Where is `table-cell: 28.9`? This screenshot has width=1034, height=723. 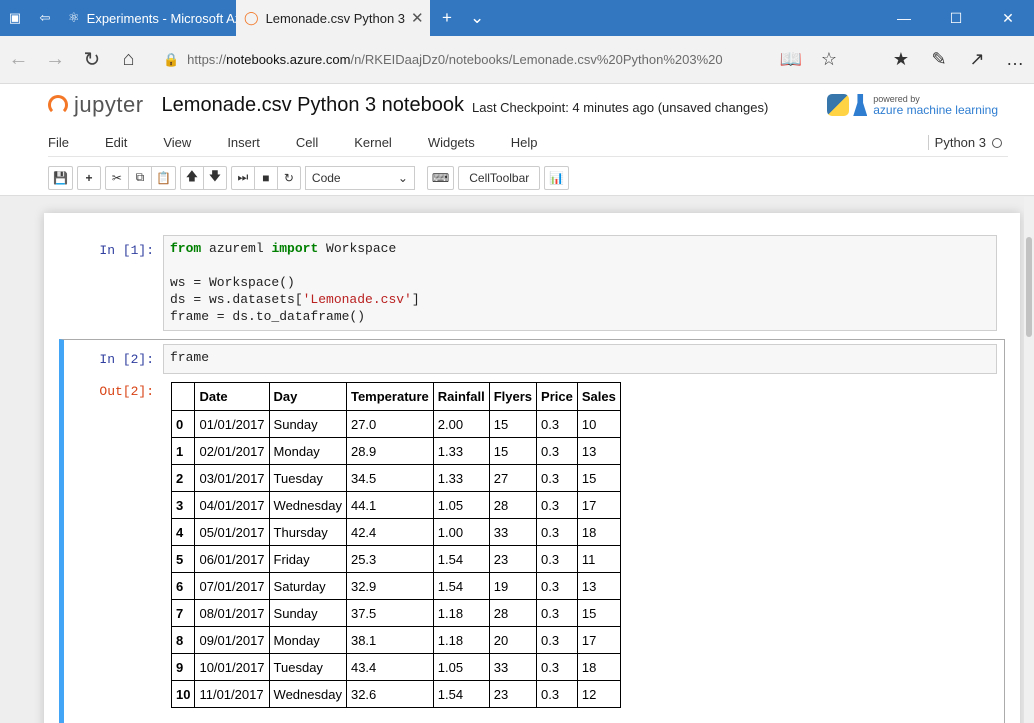 table-cell: 28.9 is located at coordinates (389, 451).